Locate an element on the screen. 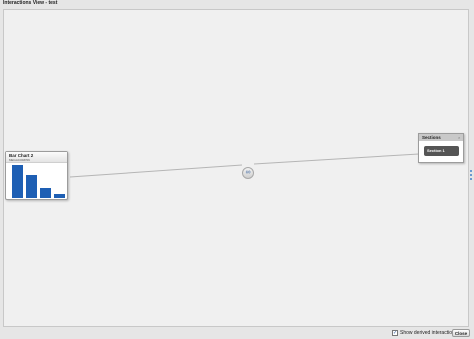  section-item: Section 1 is located at coordinates (441, 151).